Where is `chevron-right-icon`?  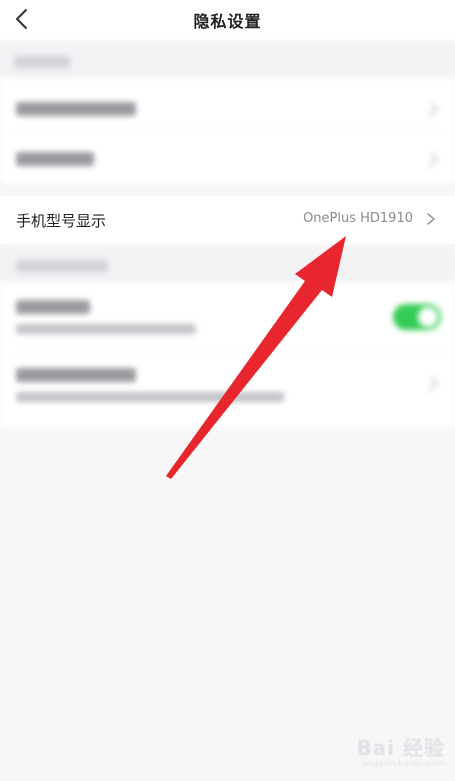
chevron-right-icon is located at coordinates (431, 219).